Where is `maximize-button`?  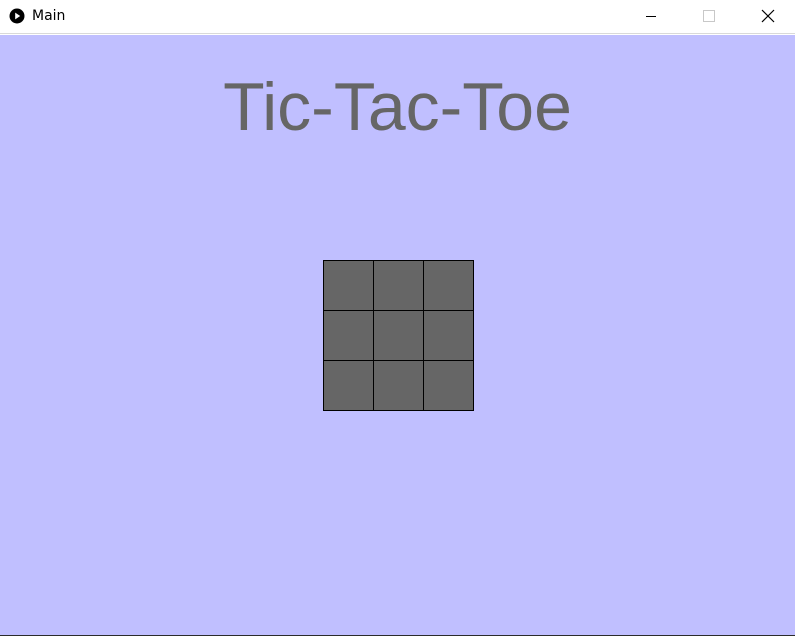 maximize-button is located at coordinates (709, 16).